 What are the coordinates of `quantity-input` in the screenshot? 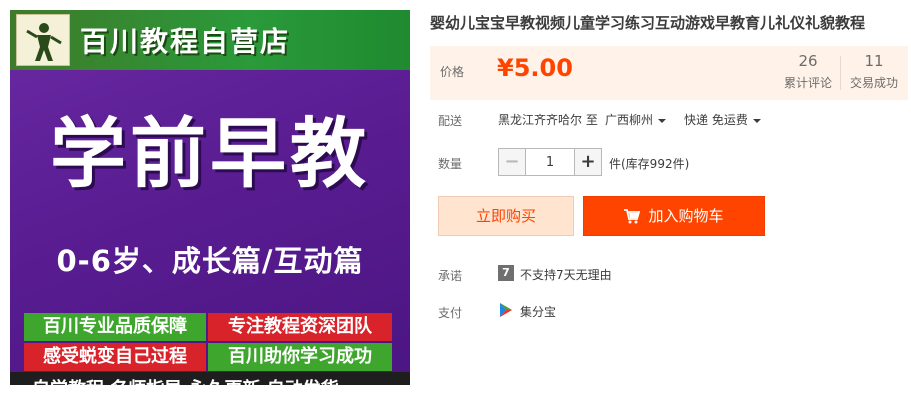 It's located at (550, 162).